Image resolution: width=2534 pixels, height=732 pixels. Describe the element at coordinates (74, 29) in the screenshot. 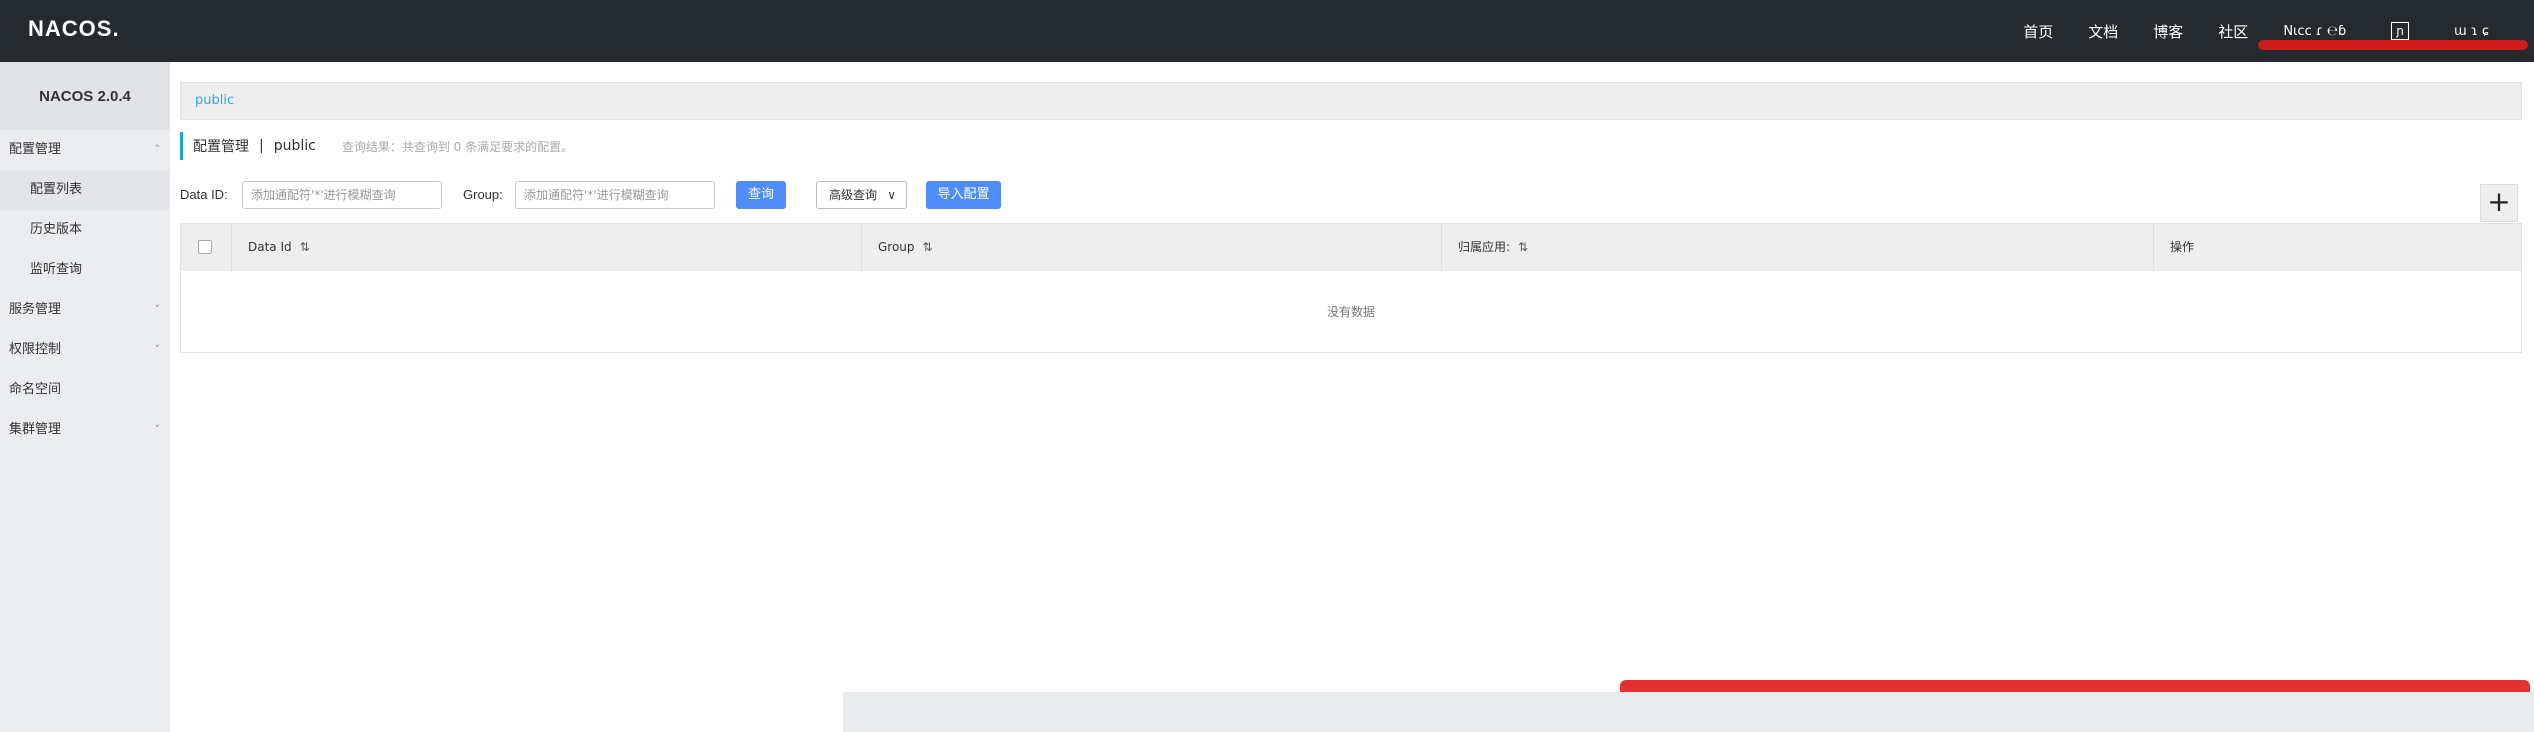

I see `nacos-logo: NACOS.` at that location.